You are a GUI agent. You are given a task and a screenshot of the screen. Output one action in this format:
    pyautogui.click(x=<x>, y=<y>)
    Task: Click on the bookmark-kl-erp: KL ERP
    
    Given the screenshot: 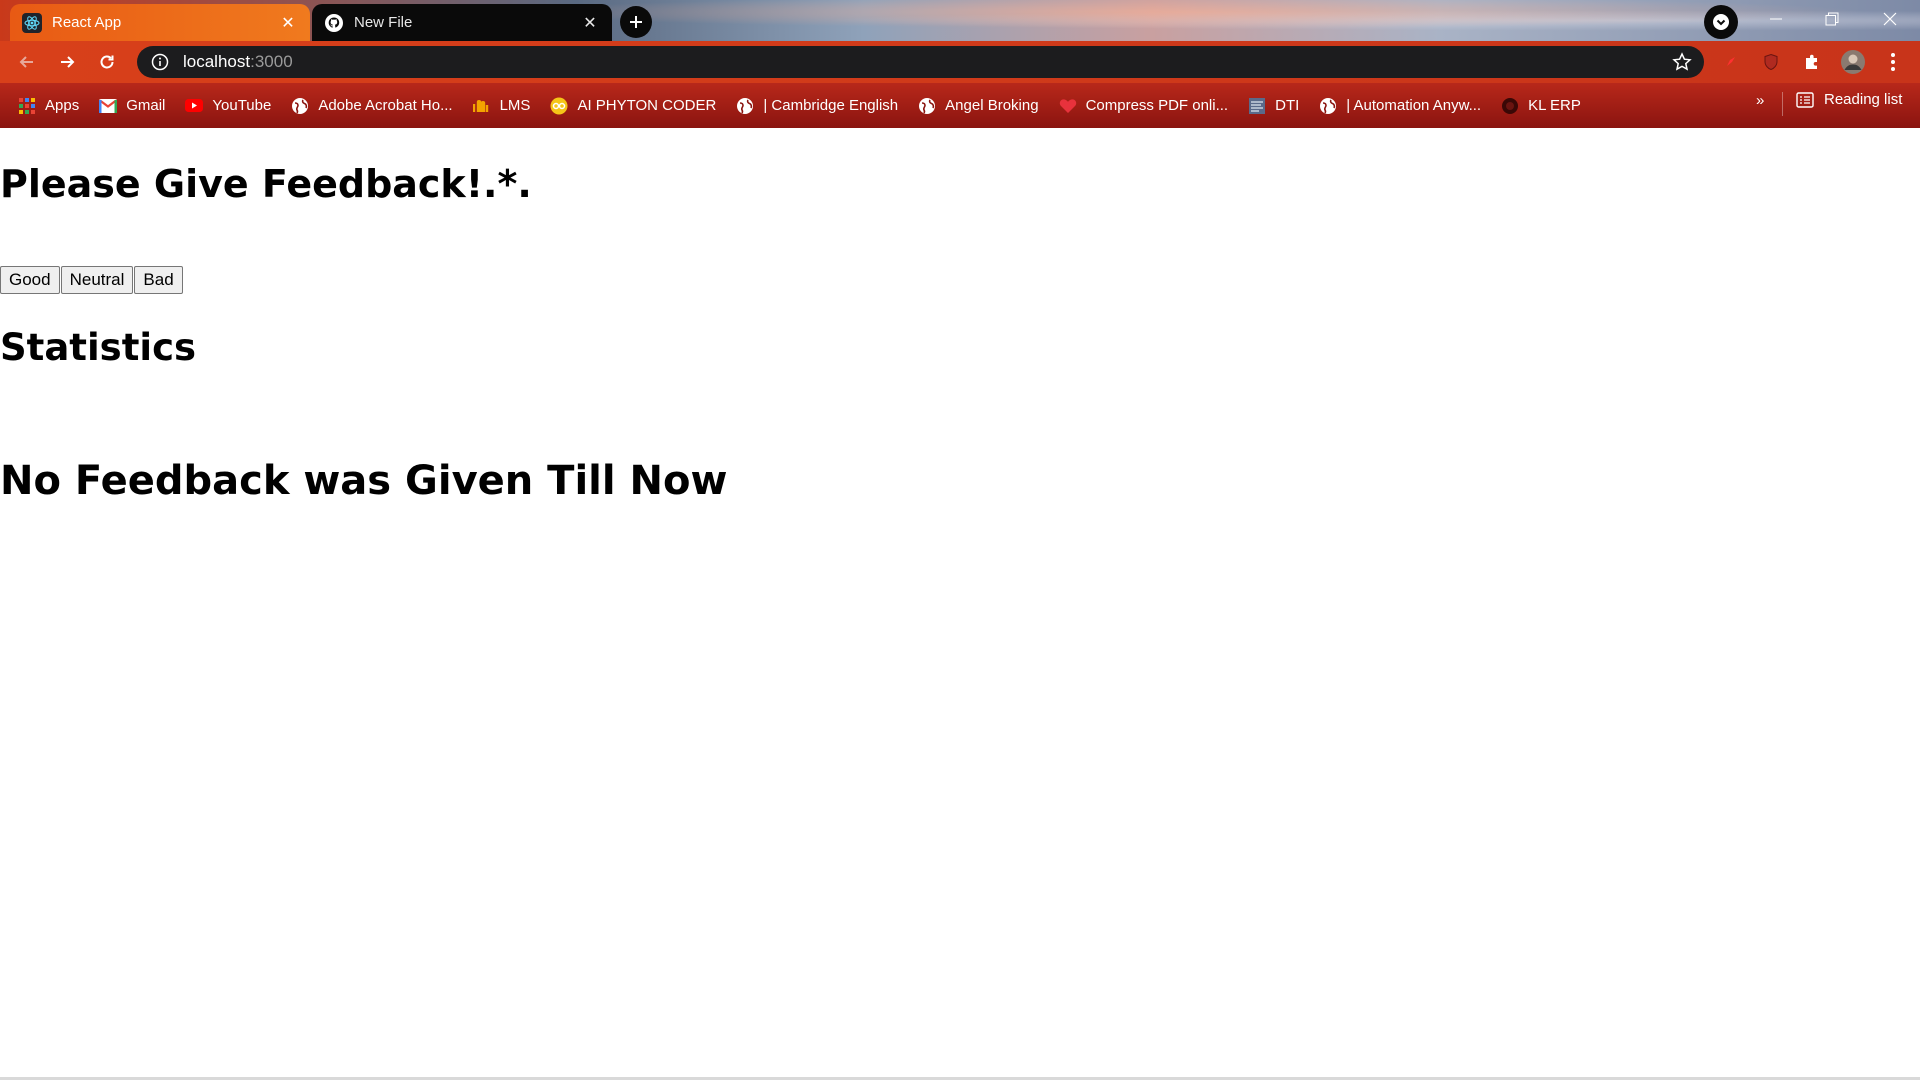 What is the action you would take?
    pyautogui.click(x=1541, y=106)
    